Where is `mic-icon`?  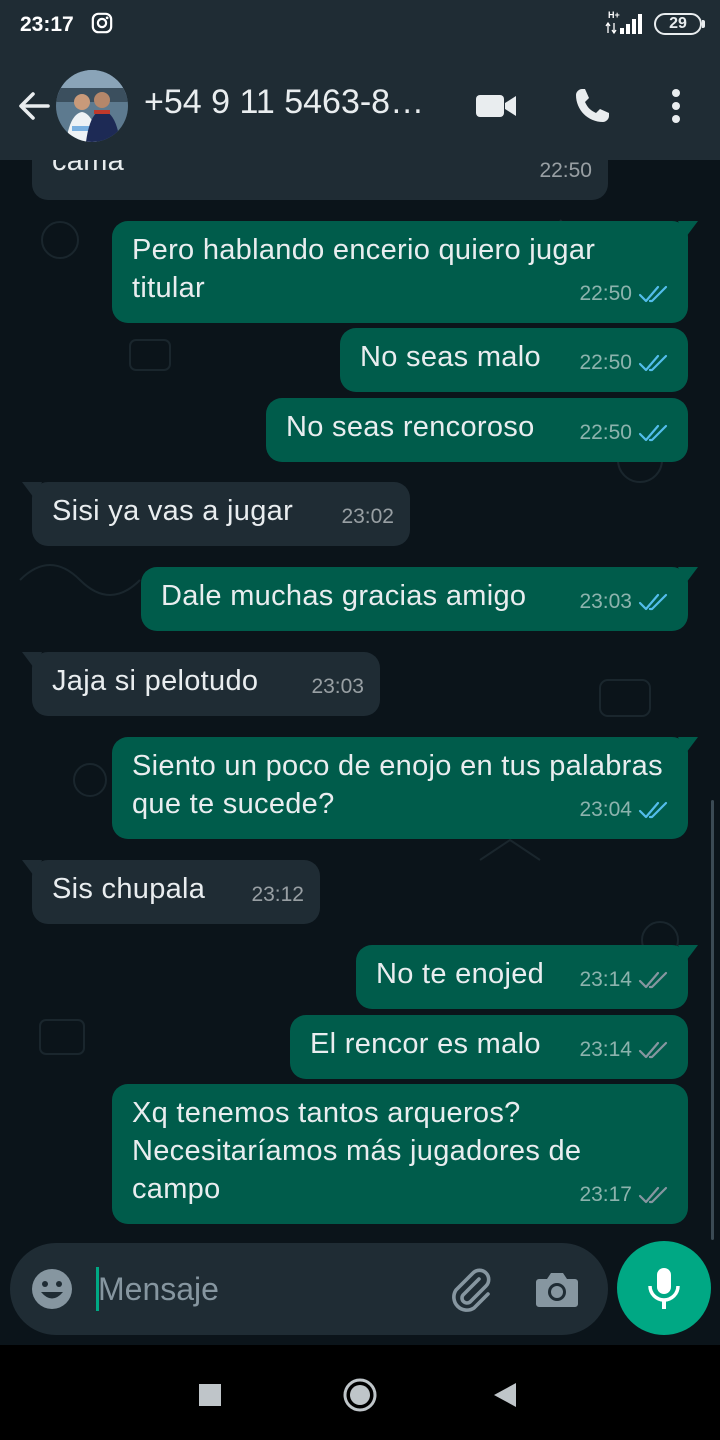
mic-icon is located at coordinates (664, 1288).